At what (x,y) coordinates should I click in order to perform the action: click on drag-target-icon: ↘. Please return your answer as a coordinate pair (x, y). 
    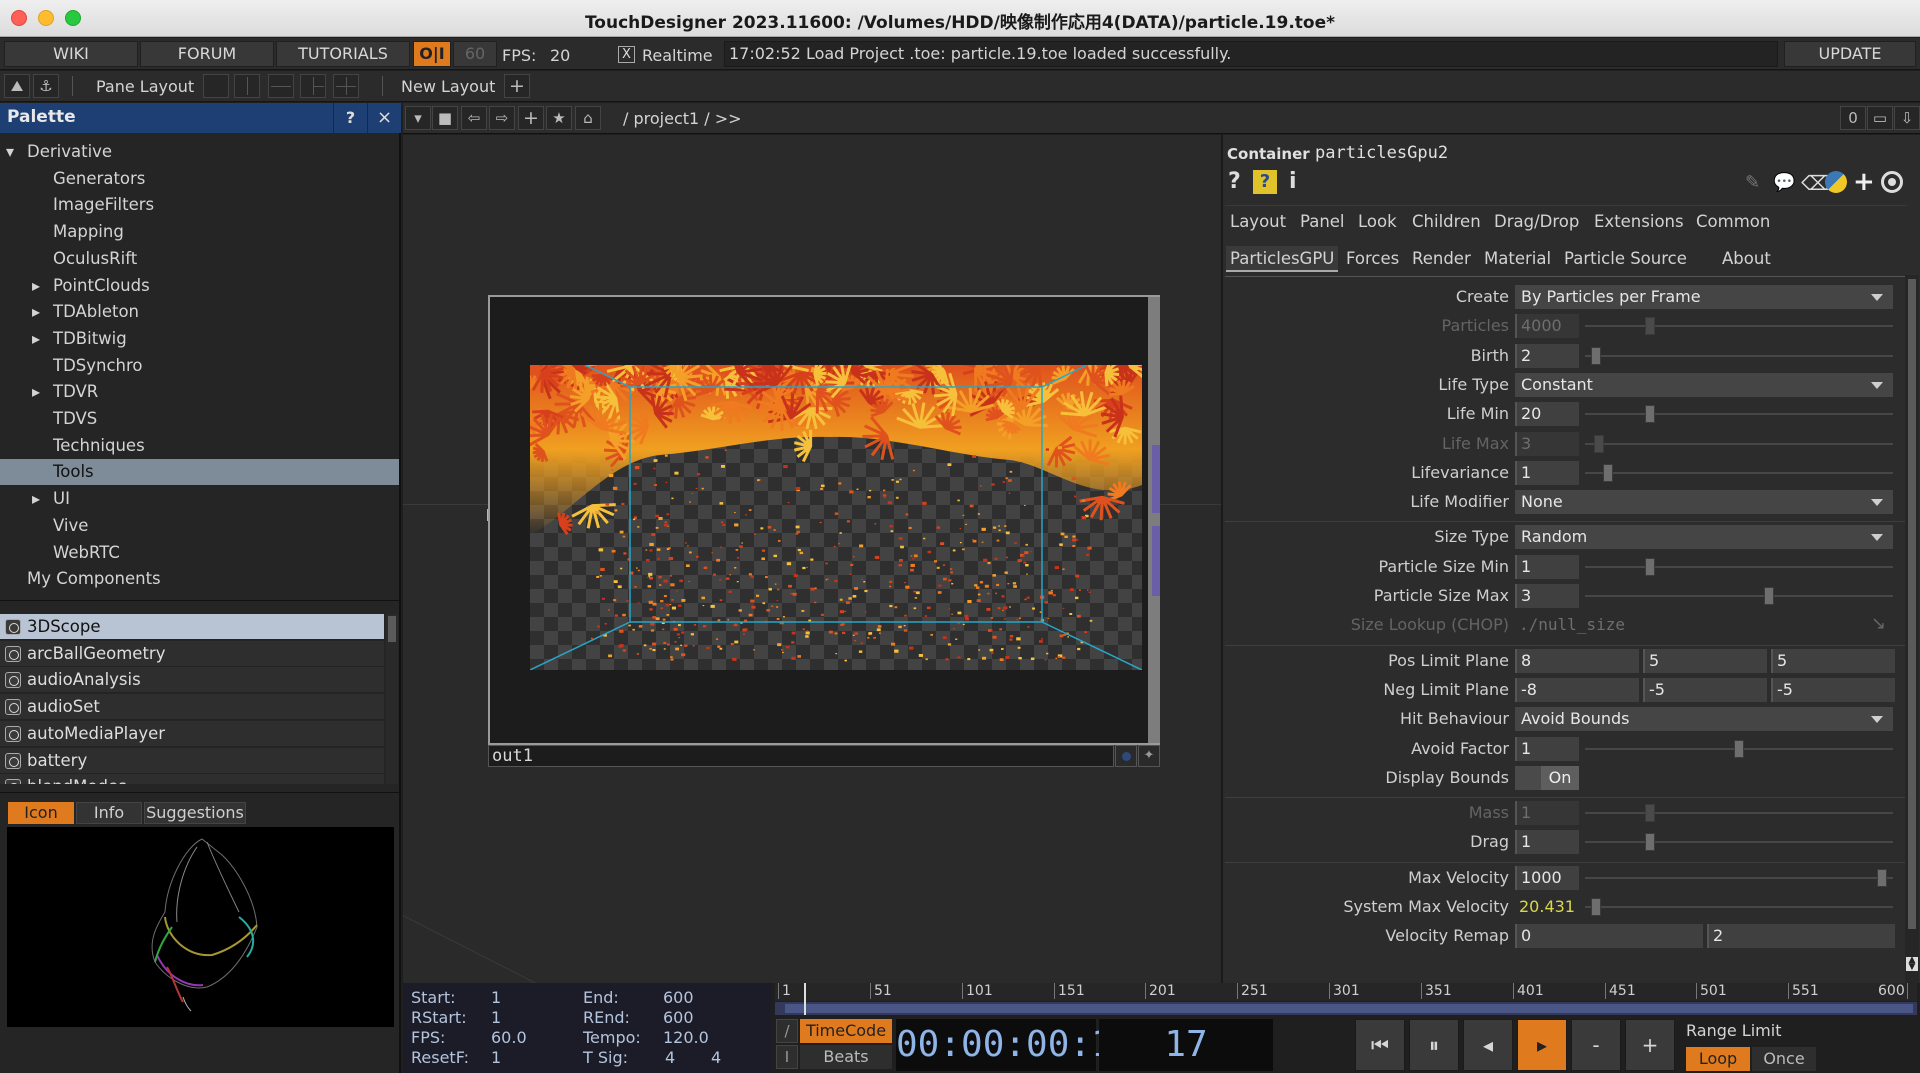
    Looking at the image, I should click on (1878, 623).